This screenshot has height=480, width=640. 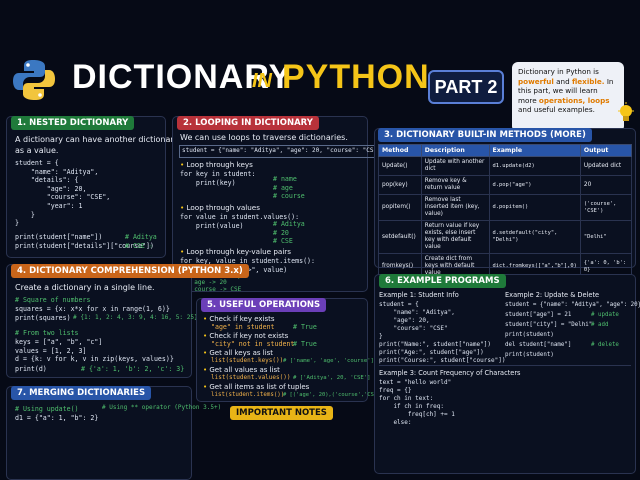 What do you see at coordinates (588, 81) in the screenshot?
I see `intro-highlight: flexible.` at bounding box center [588, 81].